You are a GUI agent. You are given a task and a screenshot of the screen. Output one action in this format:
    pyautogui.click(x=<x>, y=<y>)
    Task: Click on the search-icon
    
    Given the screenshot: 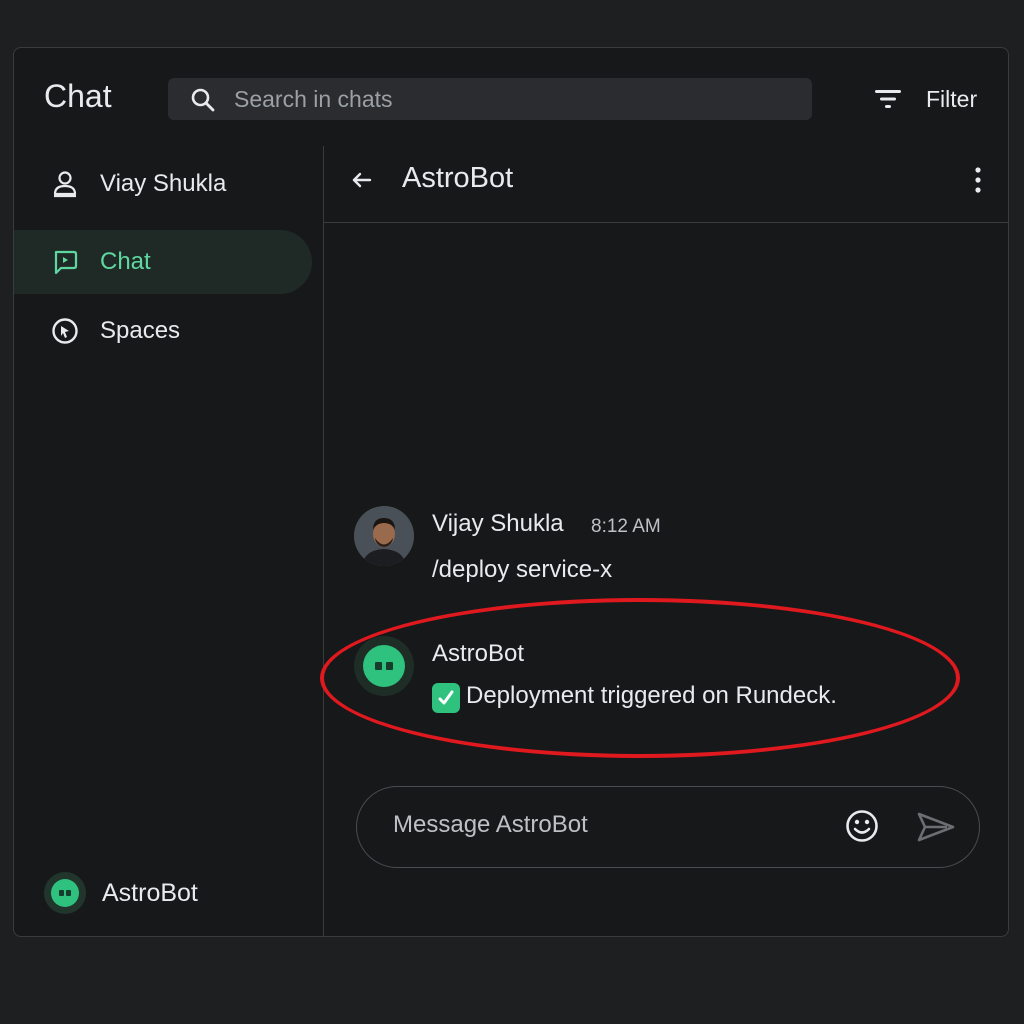 What is the action you would take?
    pyautogui.click(x=203, y=102)
    